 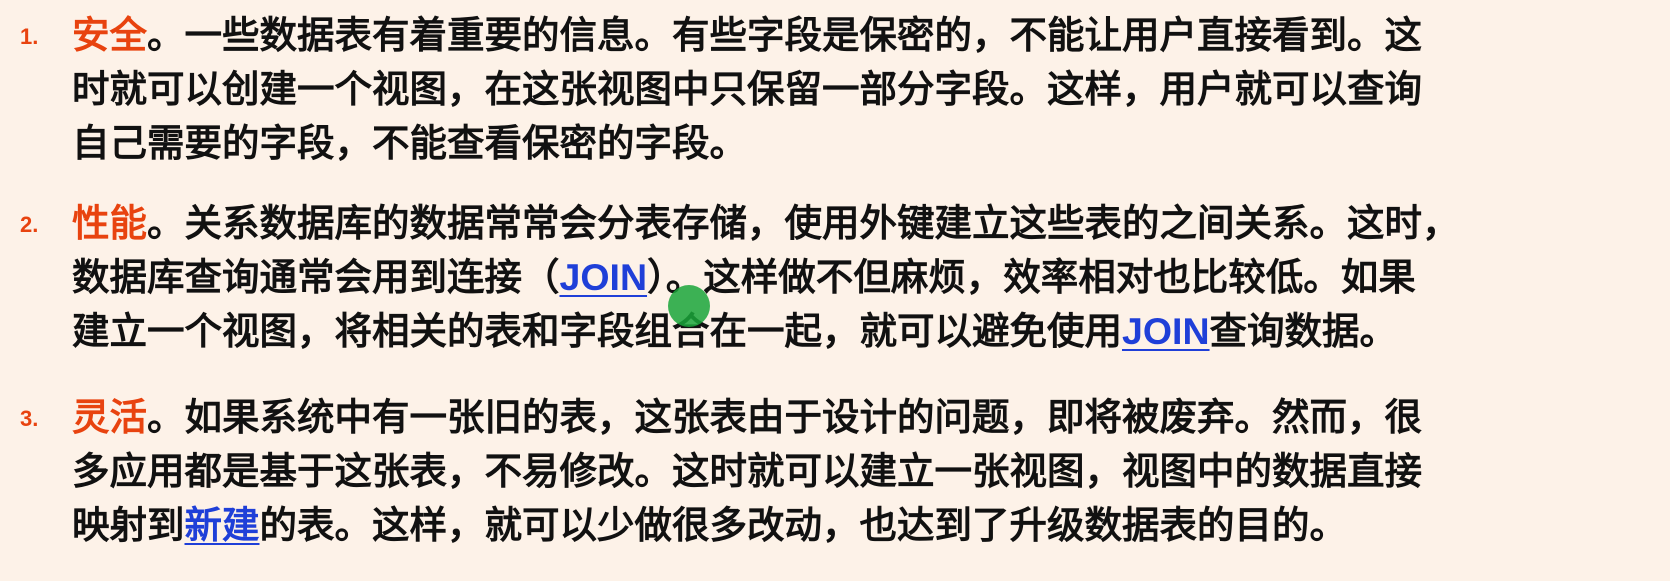 What do you see at coordinates (747, 89) in the screenshot?
I see `line-text: 时就可以创建一个视图，在这张视图中只保留一部分字段。这样，用户就可以查询` at bounding box center [747, 89].